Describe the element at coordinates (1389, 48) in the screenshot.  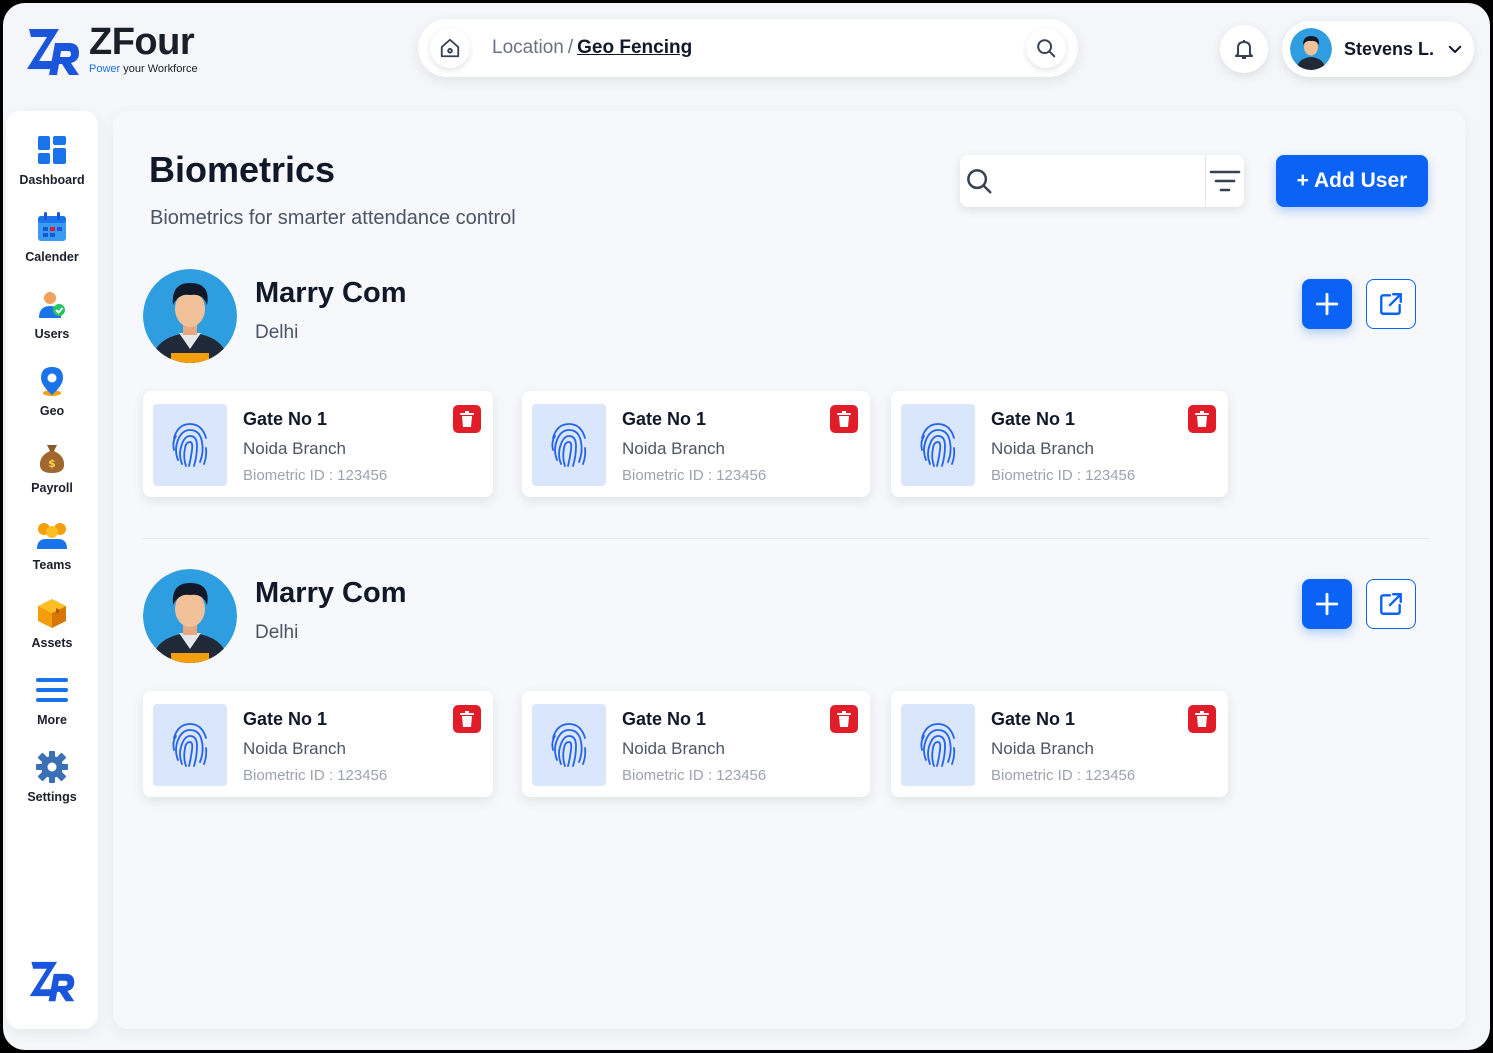
I see `user-name: Stevens L.` at that location.